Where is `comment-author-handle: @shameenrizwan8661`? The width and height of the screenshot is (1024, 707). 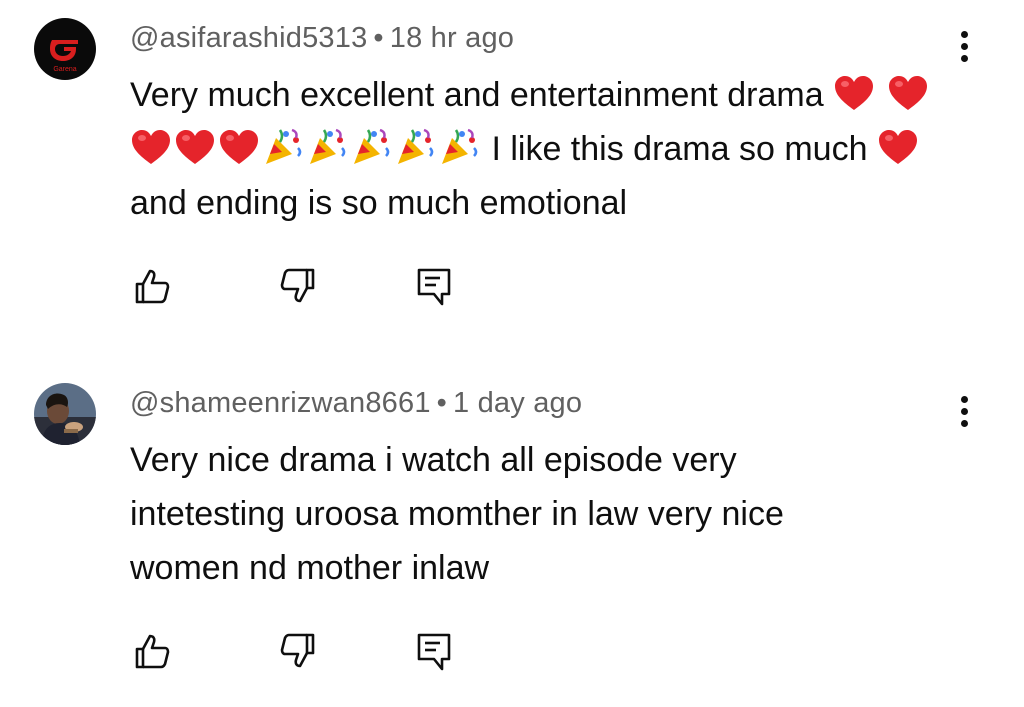 comment-author-handle: @shameenrizwan8661 is located at coordinates (280, 403).